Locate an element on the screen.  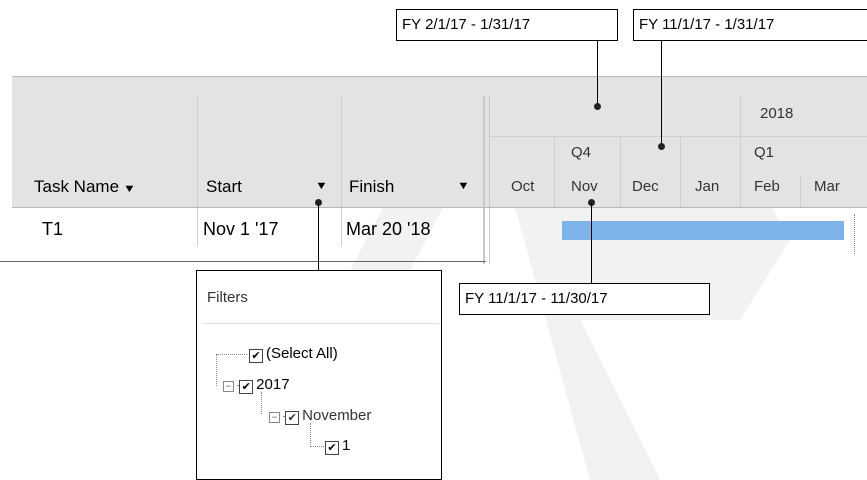
filter-item-november: − ✔ November is located at coordinates (320, 416).